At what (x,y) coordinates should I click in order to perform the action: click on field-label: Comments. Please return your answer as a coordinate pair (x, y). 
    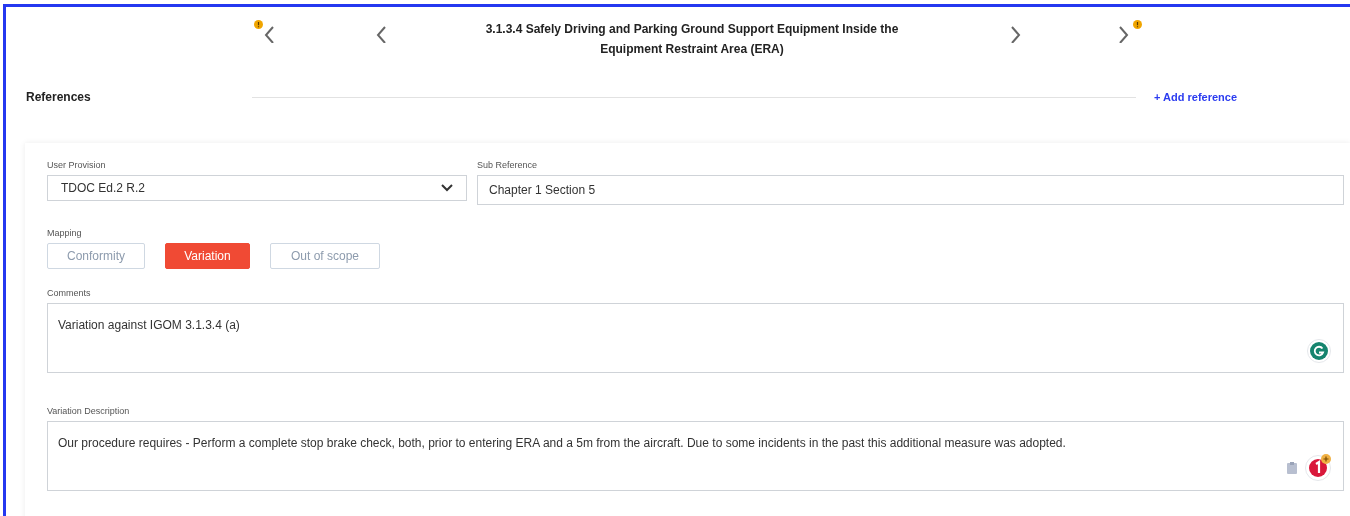
    Looking at the image, I should click on (69, 293).